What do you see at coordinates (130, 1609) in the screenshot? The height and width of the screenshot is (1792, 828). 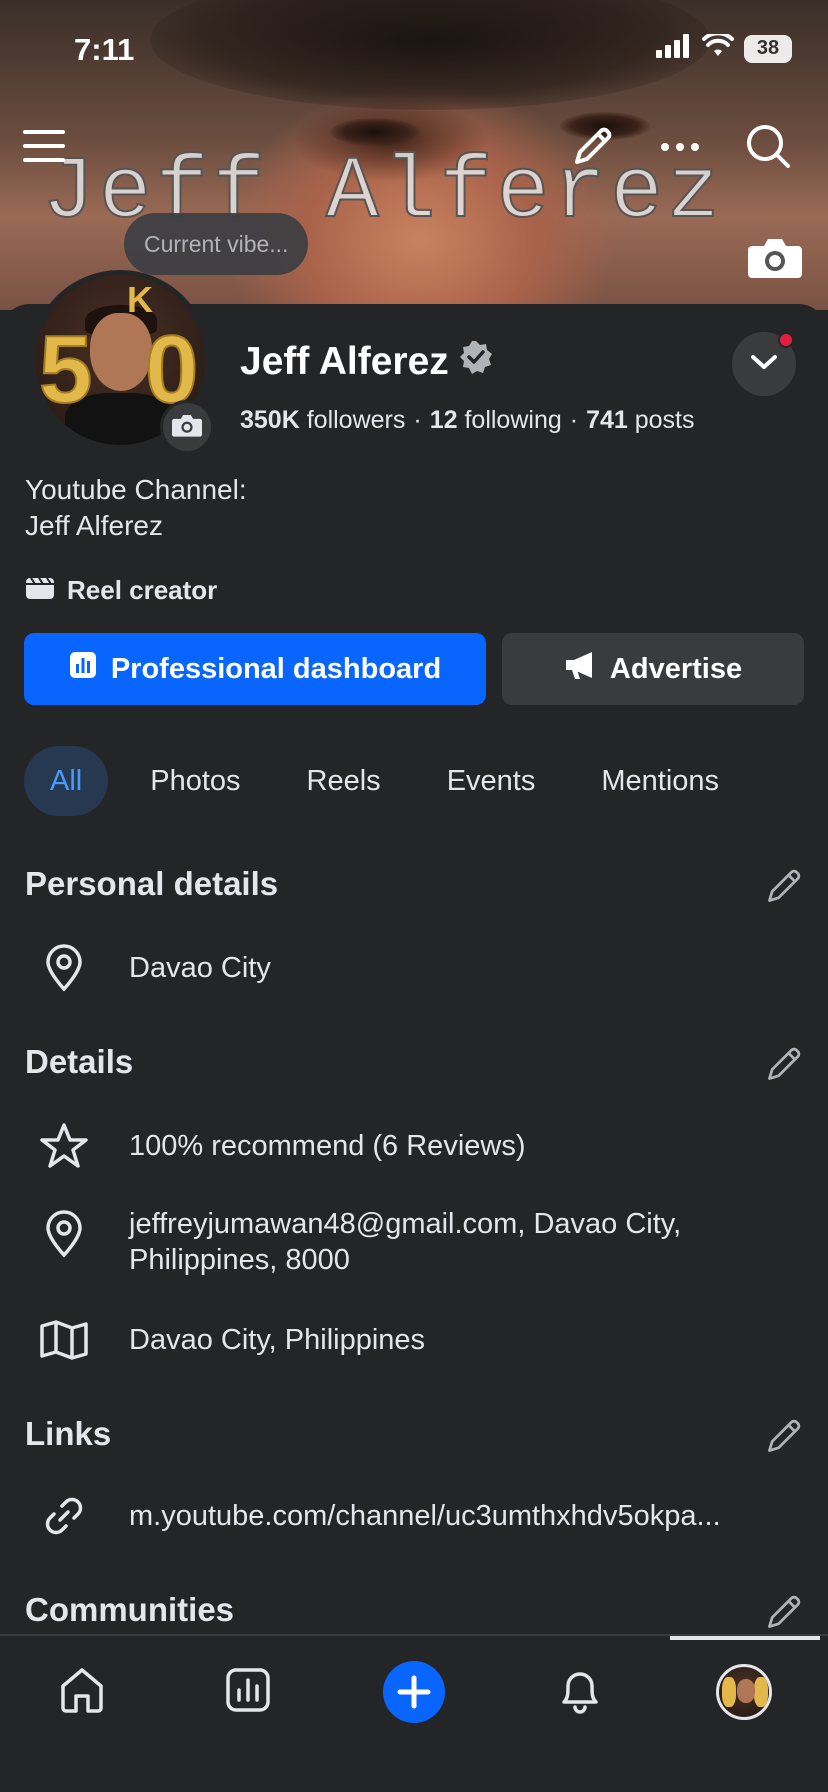 I see `communities-title: Communities` at bounding box center [130, 1609].